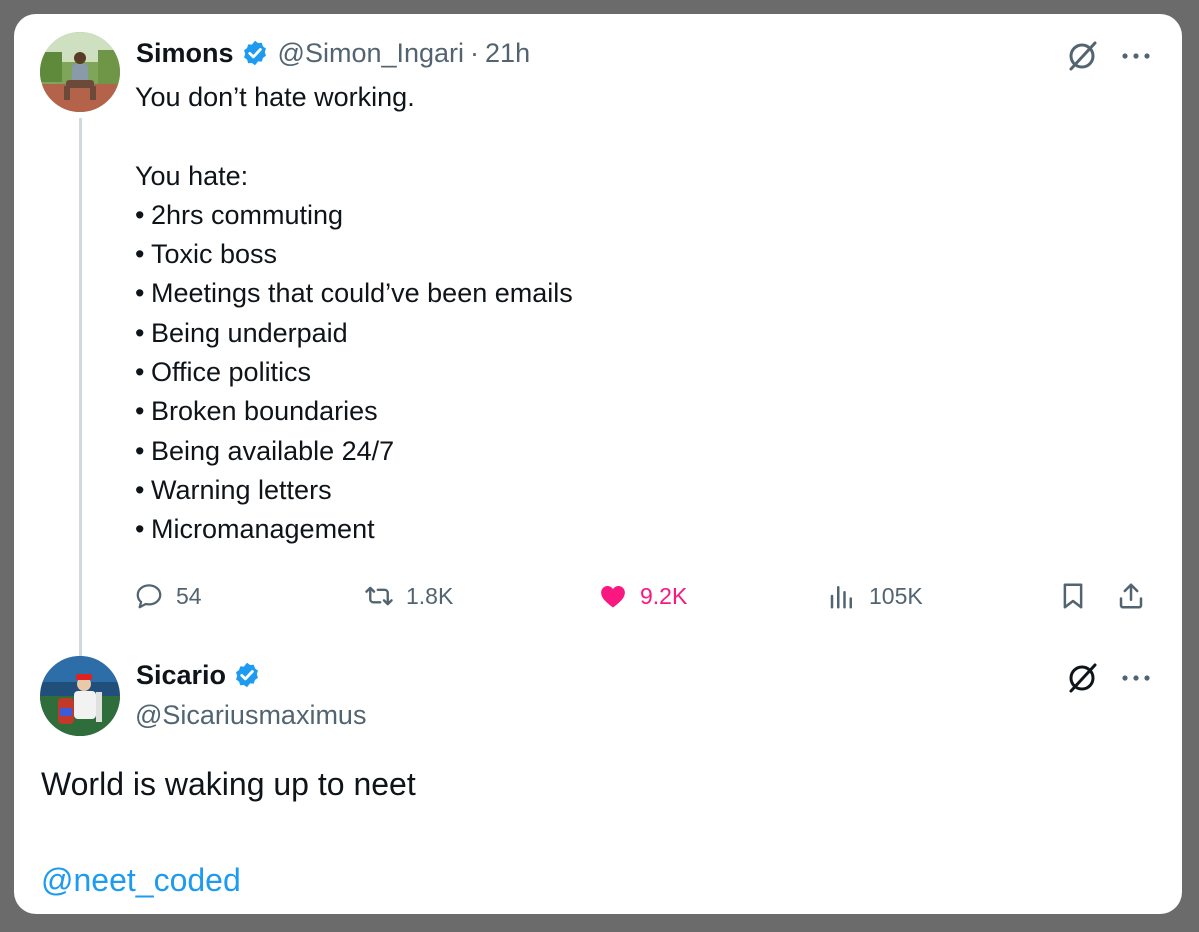 Image resolution: width=1199 pixels, height=932 pixels. I want to click on list-item: • Warning letters, so click(233, 489).